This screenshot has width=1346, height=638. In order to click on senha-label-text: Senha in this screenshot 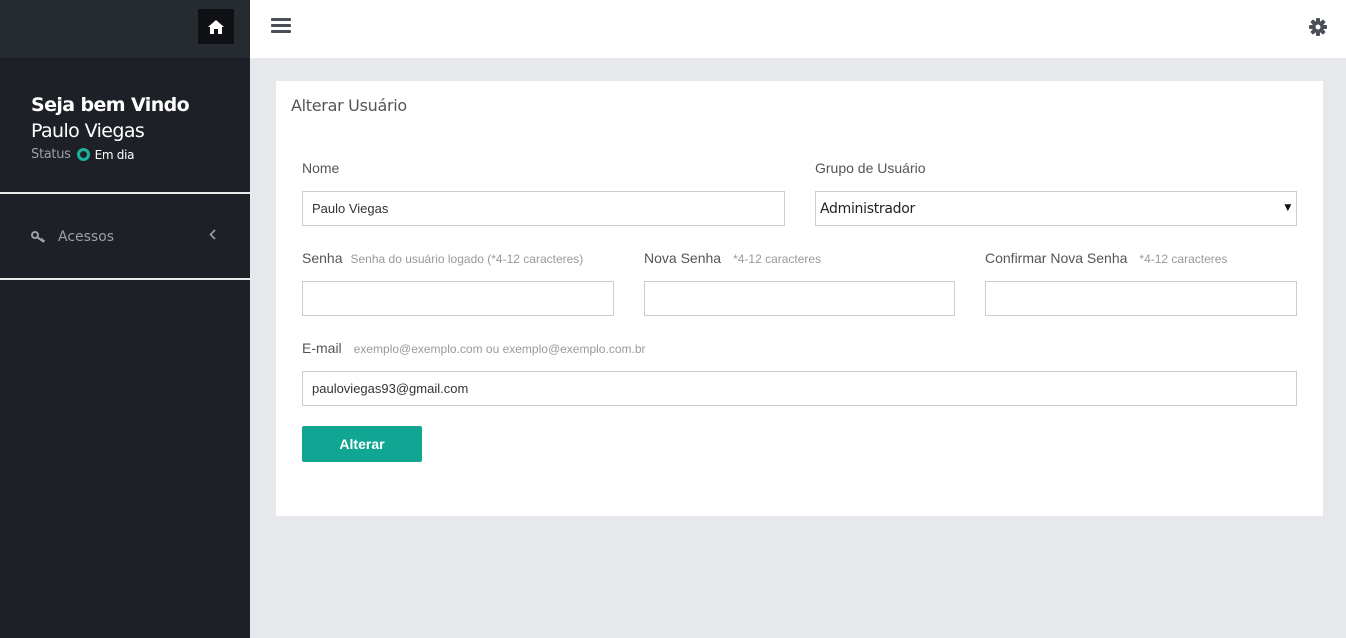, I will do `click(322, 258)`.